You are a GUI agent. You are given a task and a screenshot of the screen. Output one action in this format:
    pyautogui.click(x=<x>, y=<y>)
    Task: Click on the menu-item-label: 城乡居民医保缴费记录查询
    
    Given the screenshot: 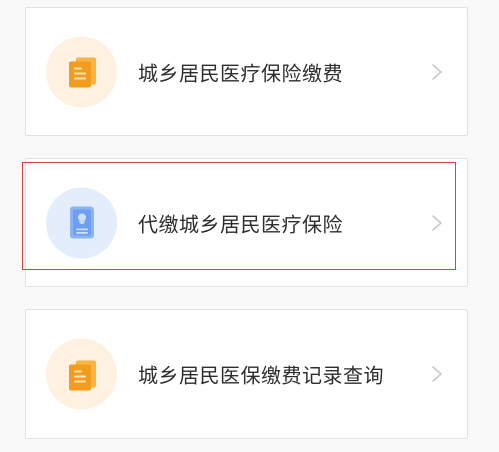 What is the action you would take?
    pyautogui.click(x=261, y=375)
    